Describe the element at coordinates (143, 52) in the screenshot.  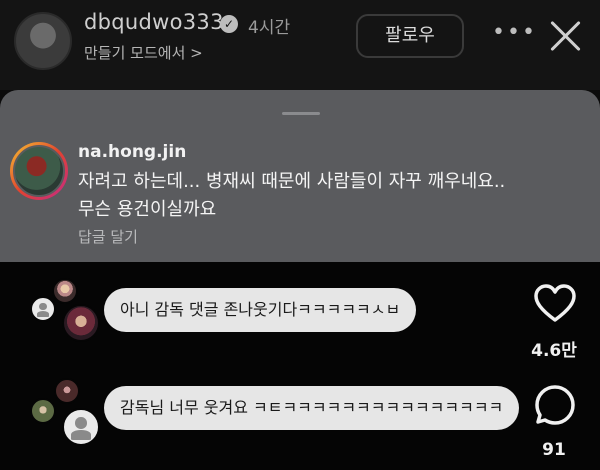
I see `created-in-subtitle: 만들기 모드에서 >` at that location.